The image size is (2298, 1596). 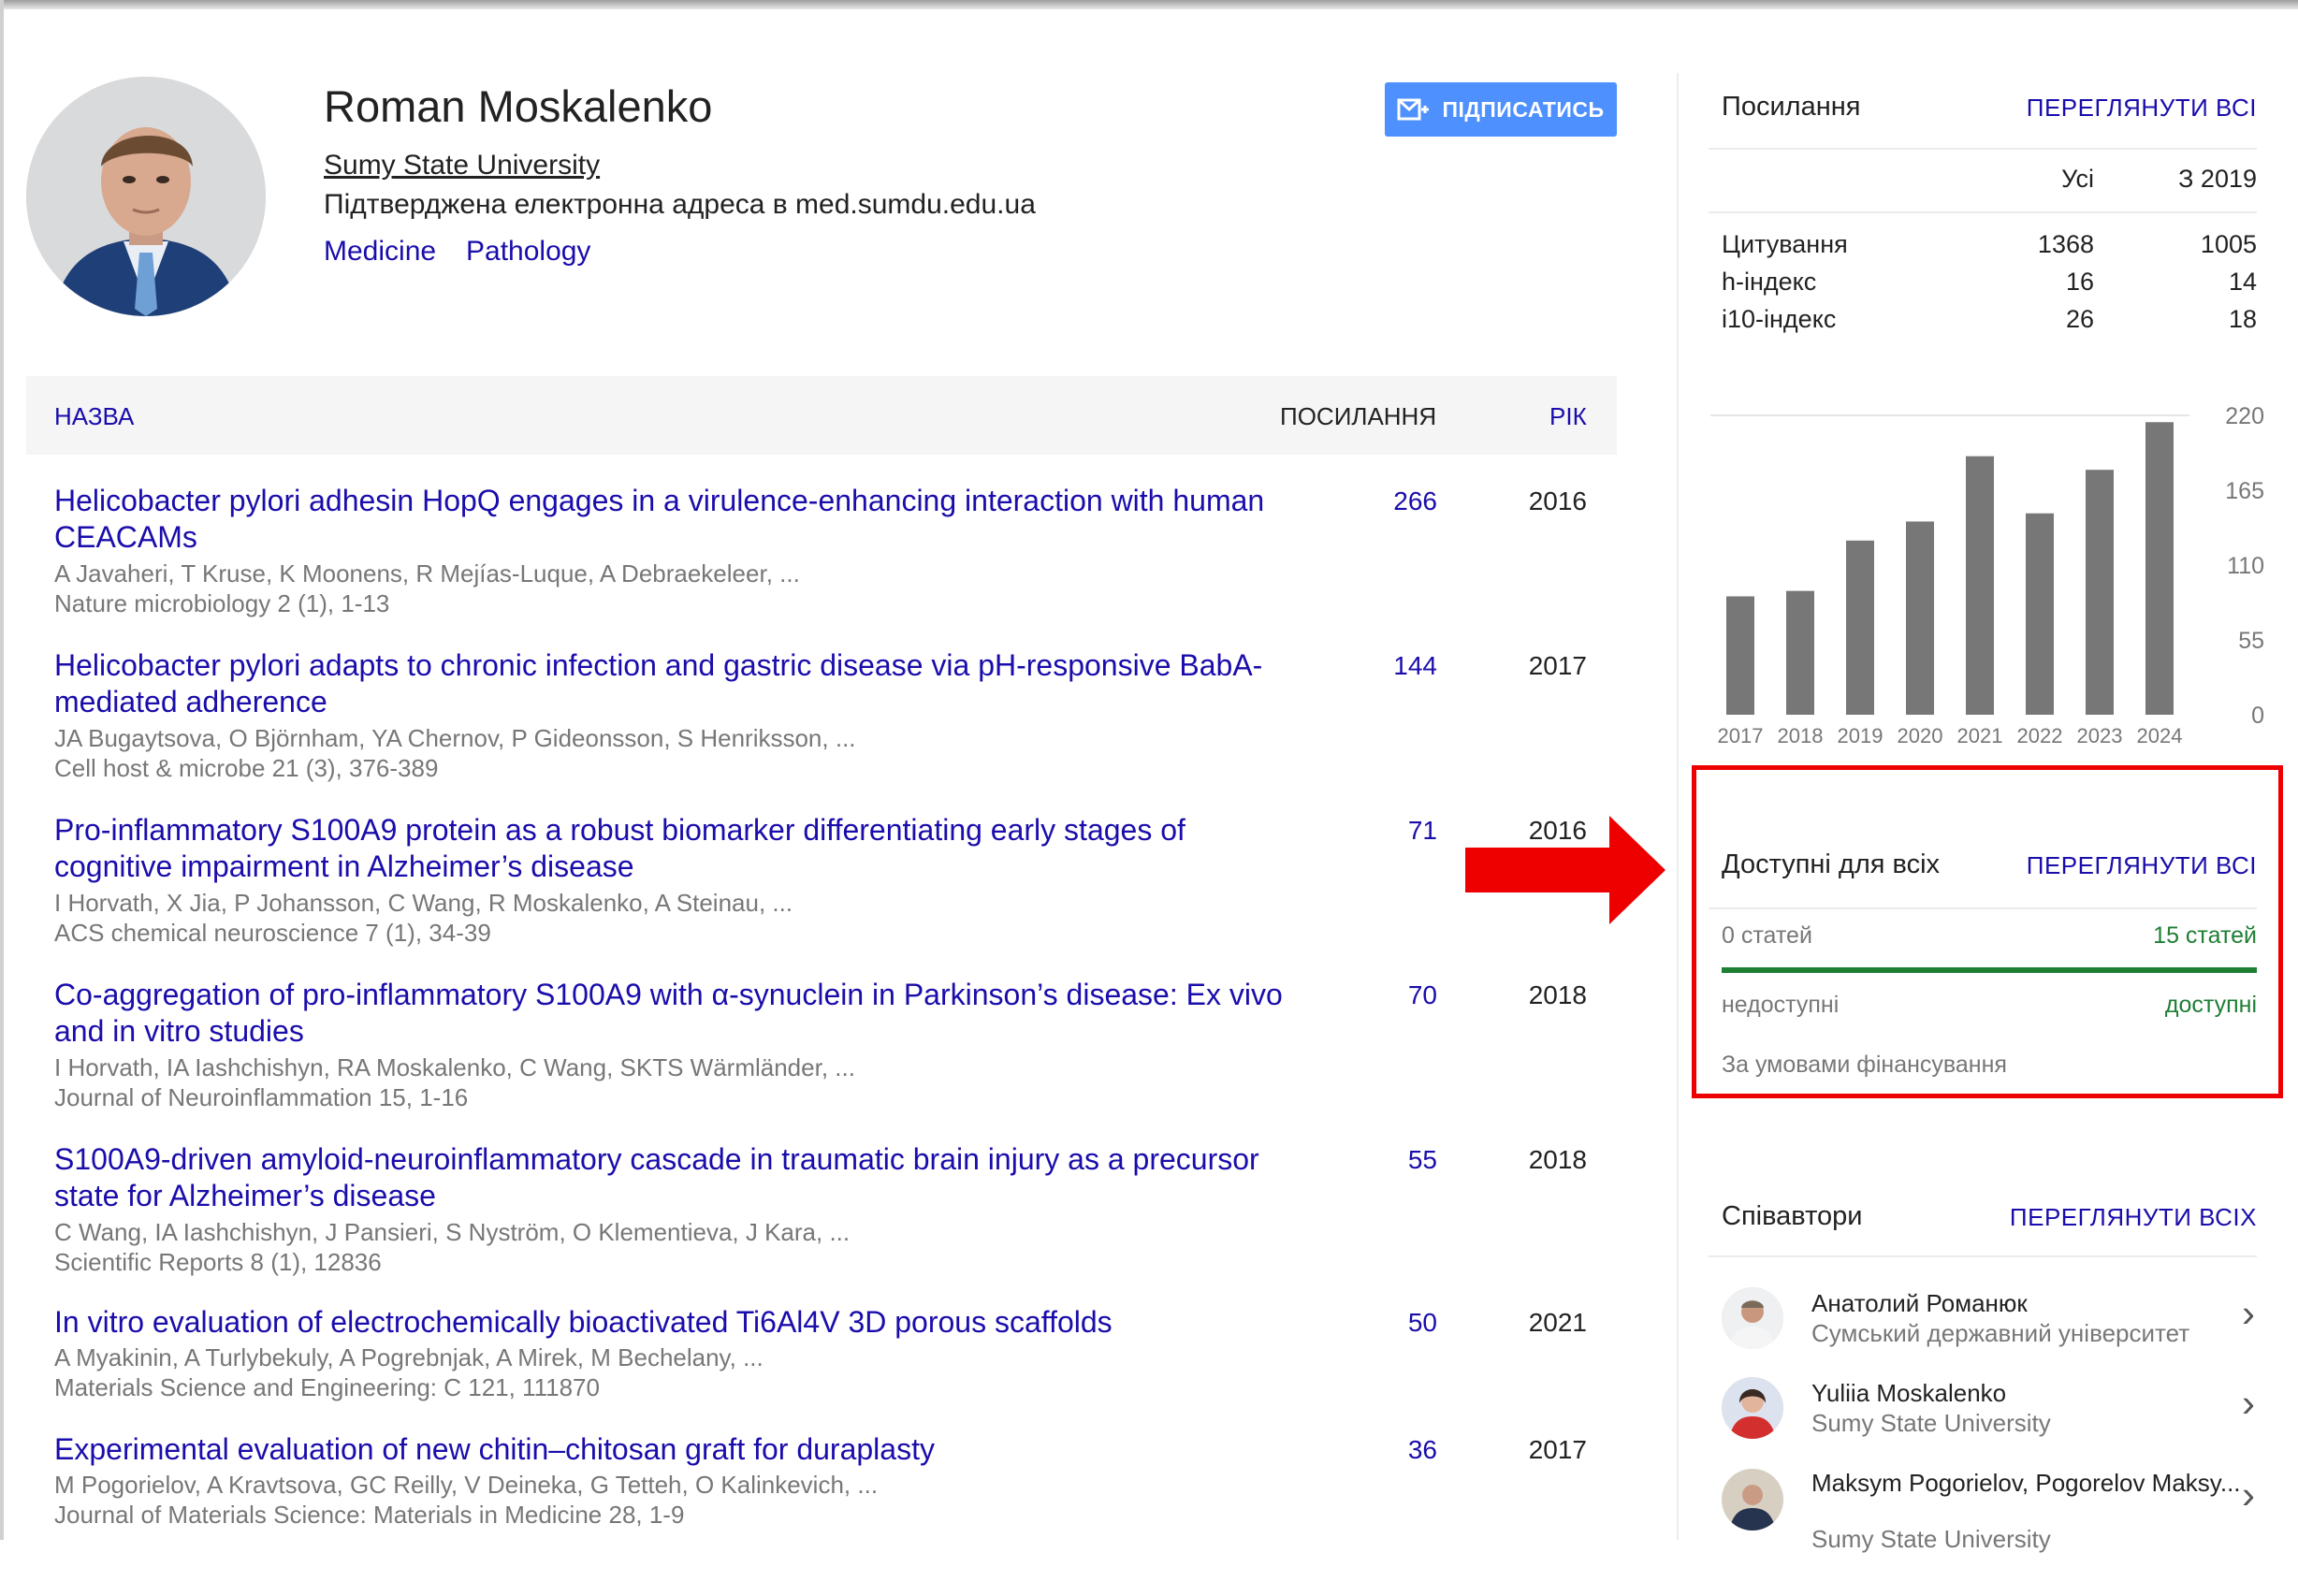 What do you see at coordinates (272, 933) in the screenshot?
I see `article-venue: ACS chemical neuroscience 7 (1), 34-39` at bounding box center [272, 933].